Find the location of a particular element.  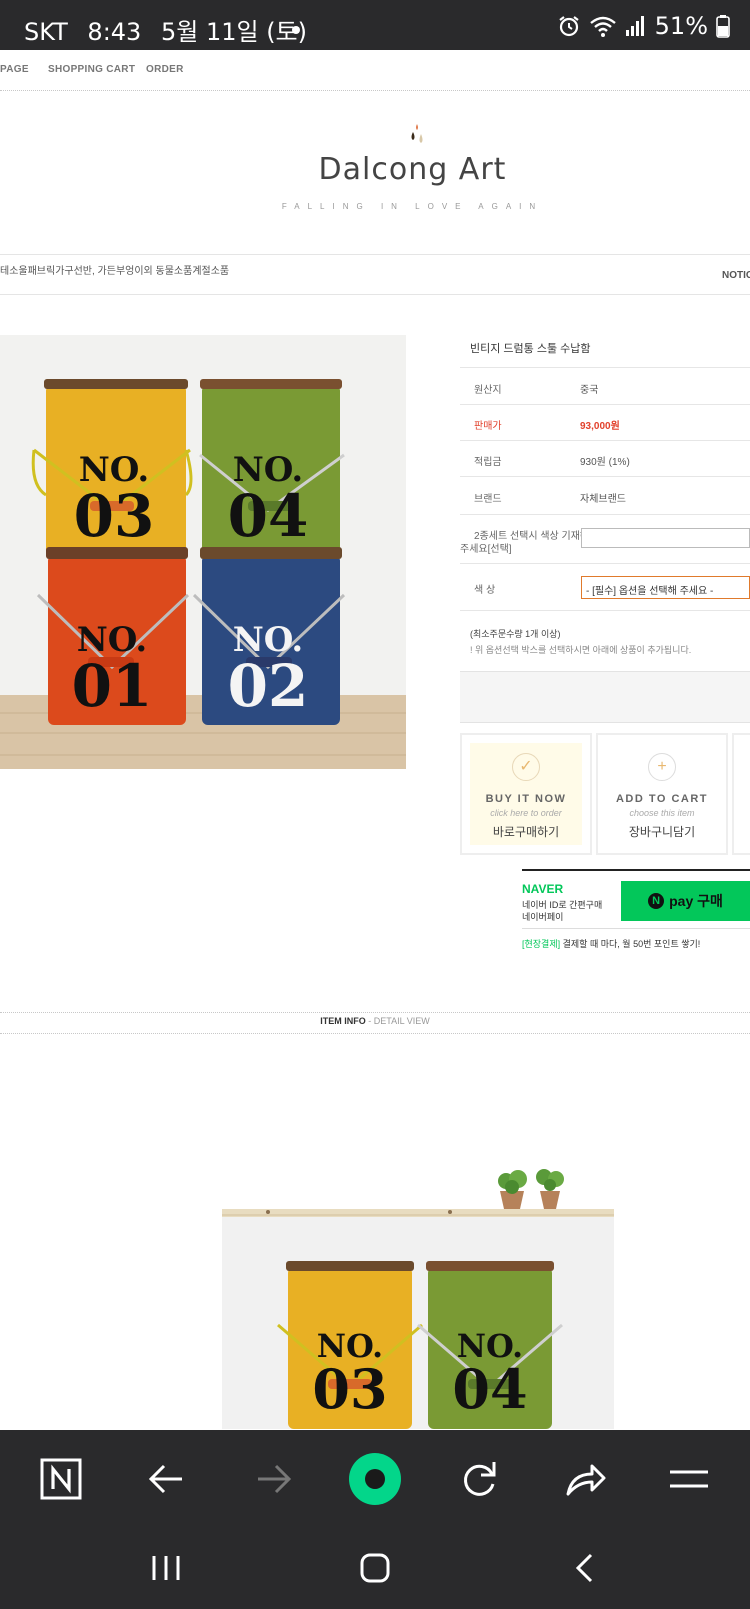

naver-pay-button: N pay 구매 is located at coordinates (685, 901).